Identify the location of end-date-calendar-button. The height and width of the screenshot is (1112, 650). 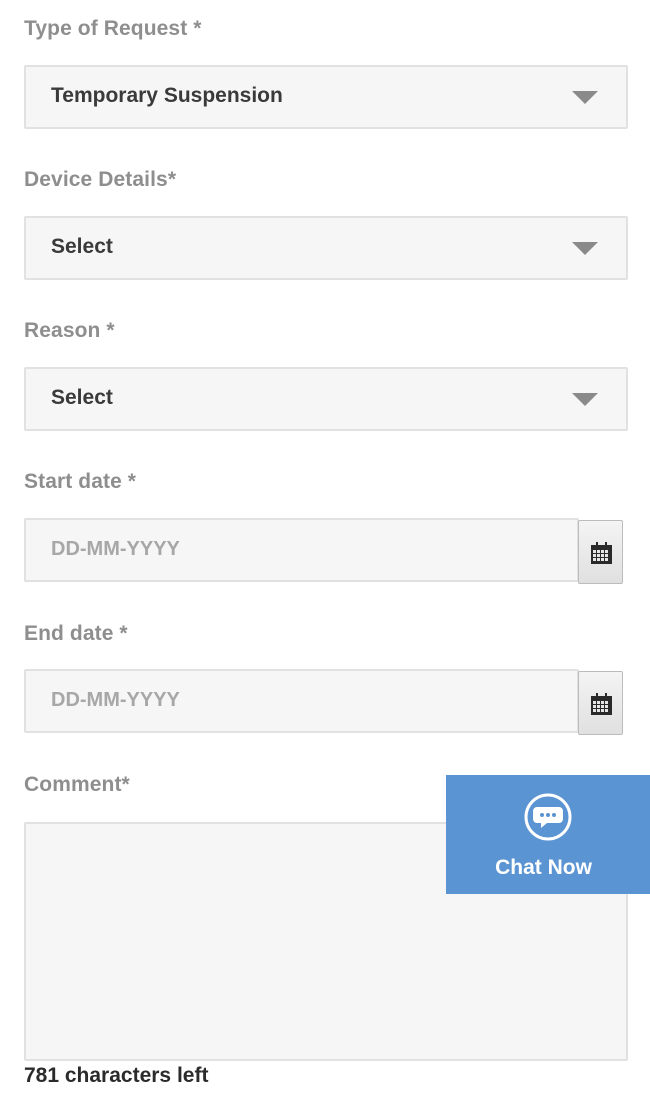
(600, 703).